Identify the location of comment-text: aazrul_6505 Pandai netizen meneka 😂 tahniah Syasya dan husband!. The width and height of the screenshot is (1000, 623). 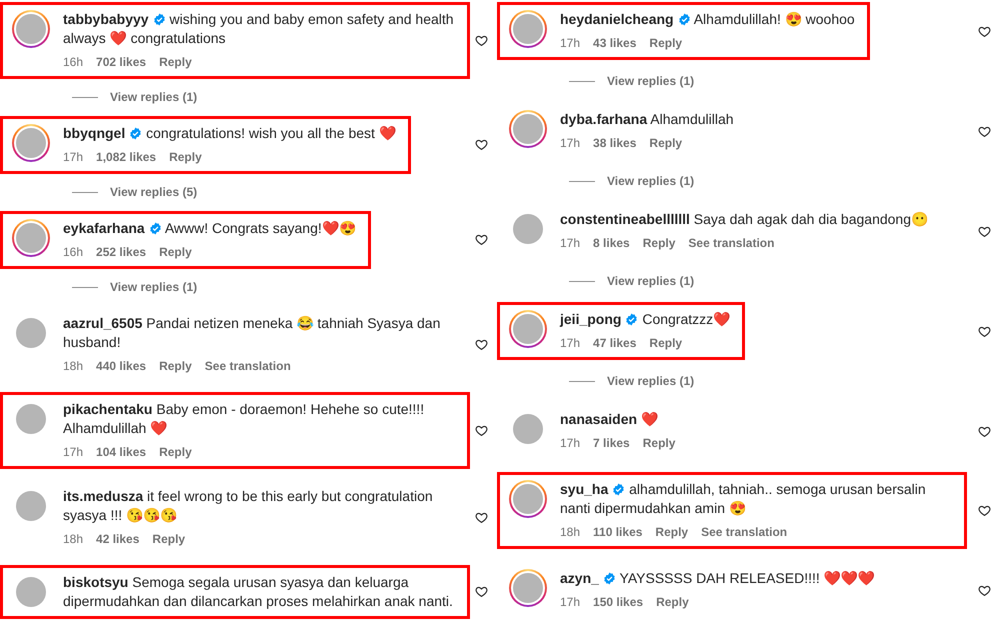
(252, 333).